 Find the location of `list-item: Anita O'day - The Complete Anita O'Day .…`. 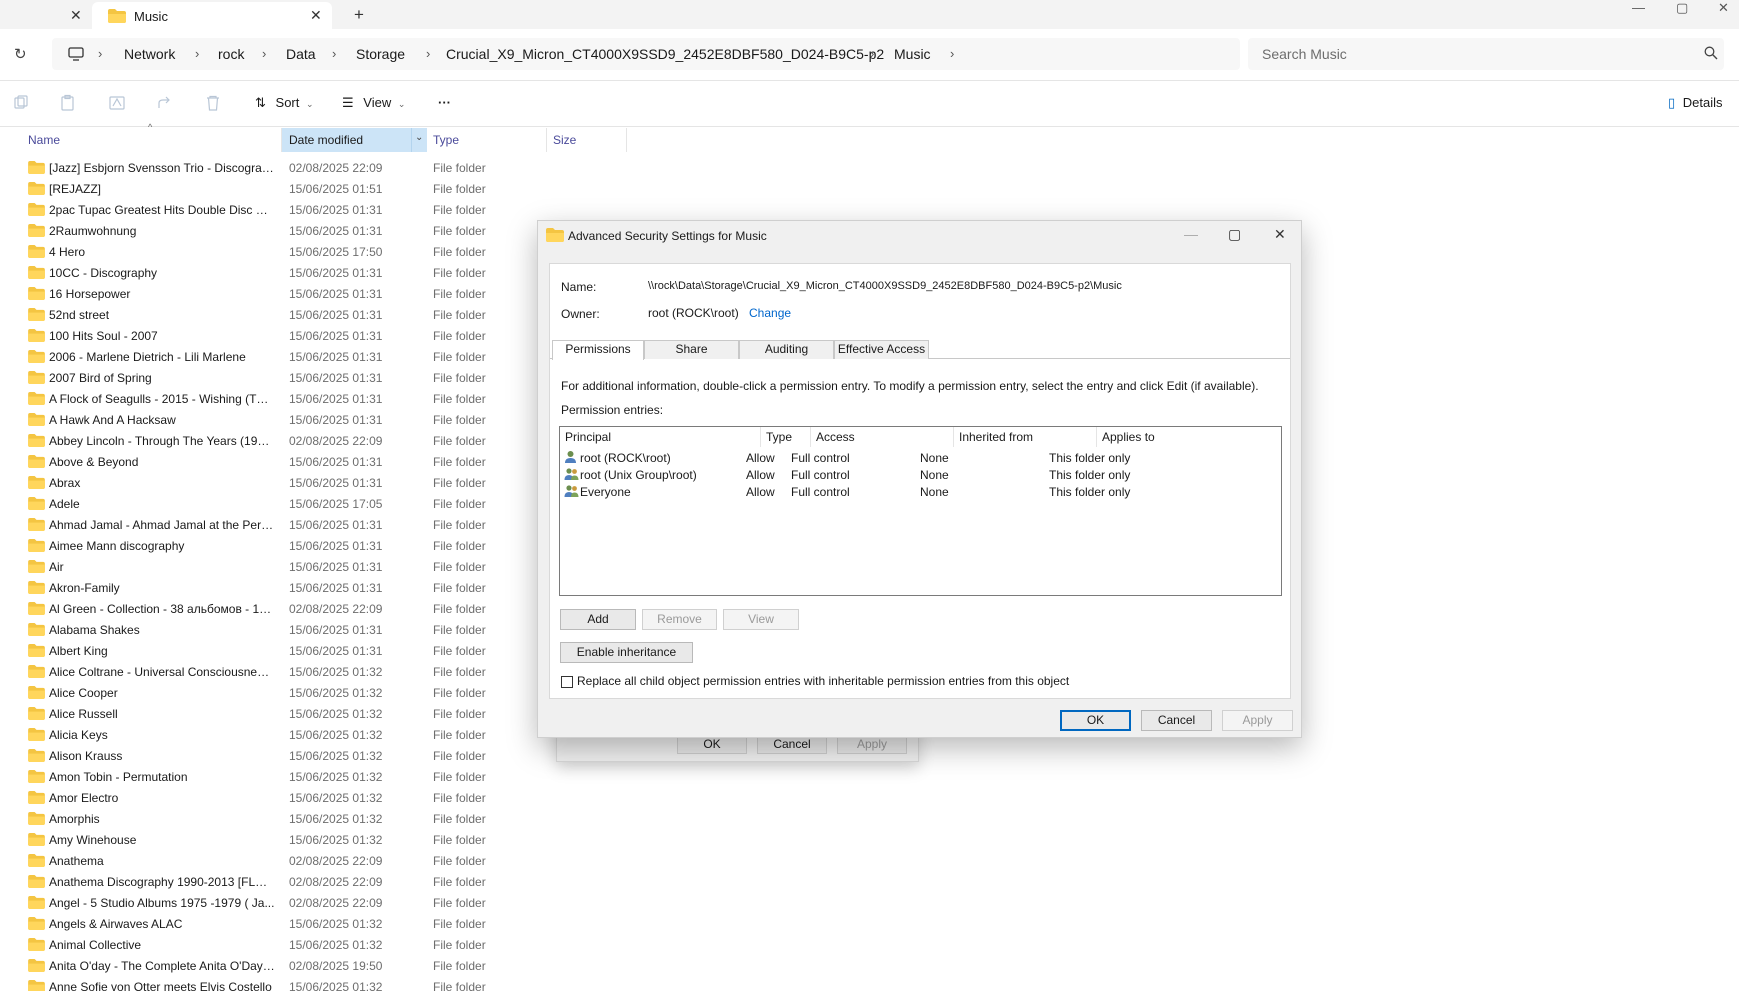

list-item: Anita O'day - The Complete Anita O'Day .… is located at coordinates (260, 966).